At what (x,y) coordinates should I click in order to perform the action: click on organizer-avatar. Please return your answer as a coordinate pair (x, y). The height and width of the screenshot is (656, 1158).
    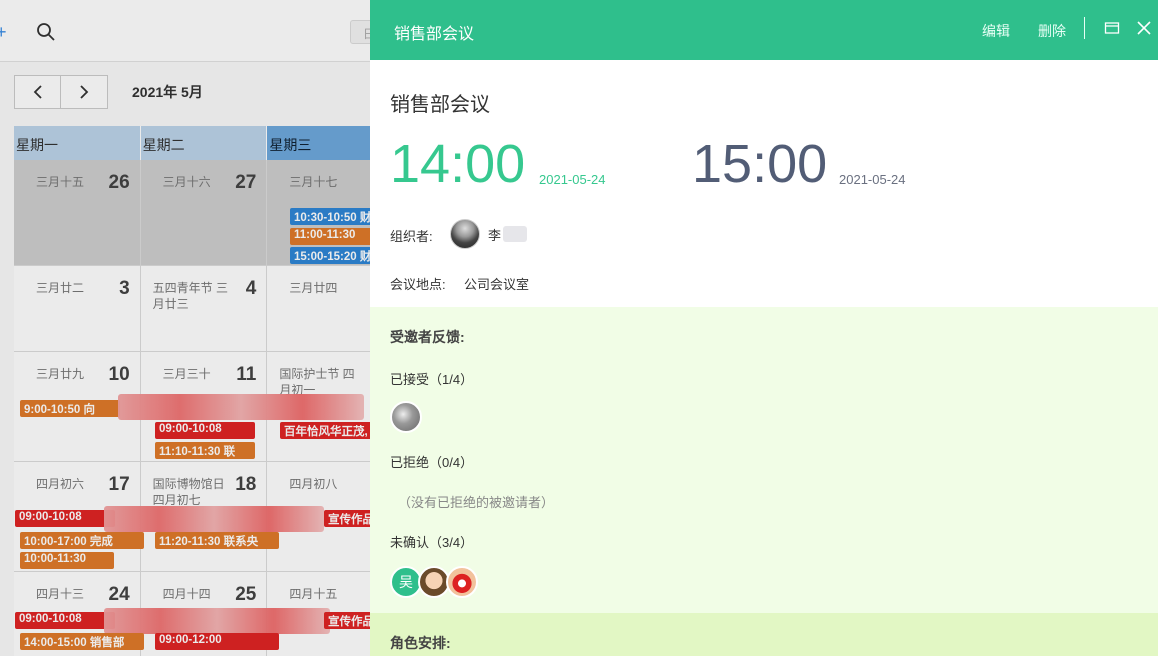
    Looking at the image, I should click on (465, 234).